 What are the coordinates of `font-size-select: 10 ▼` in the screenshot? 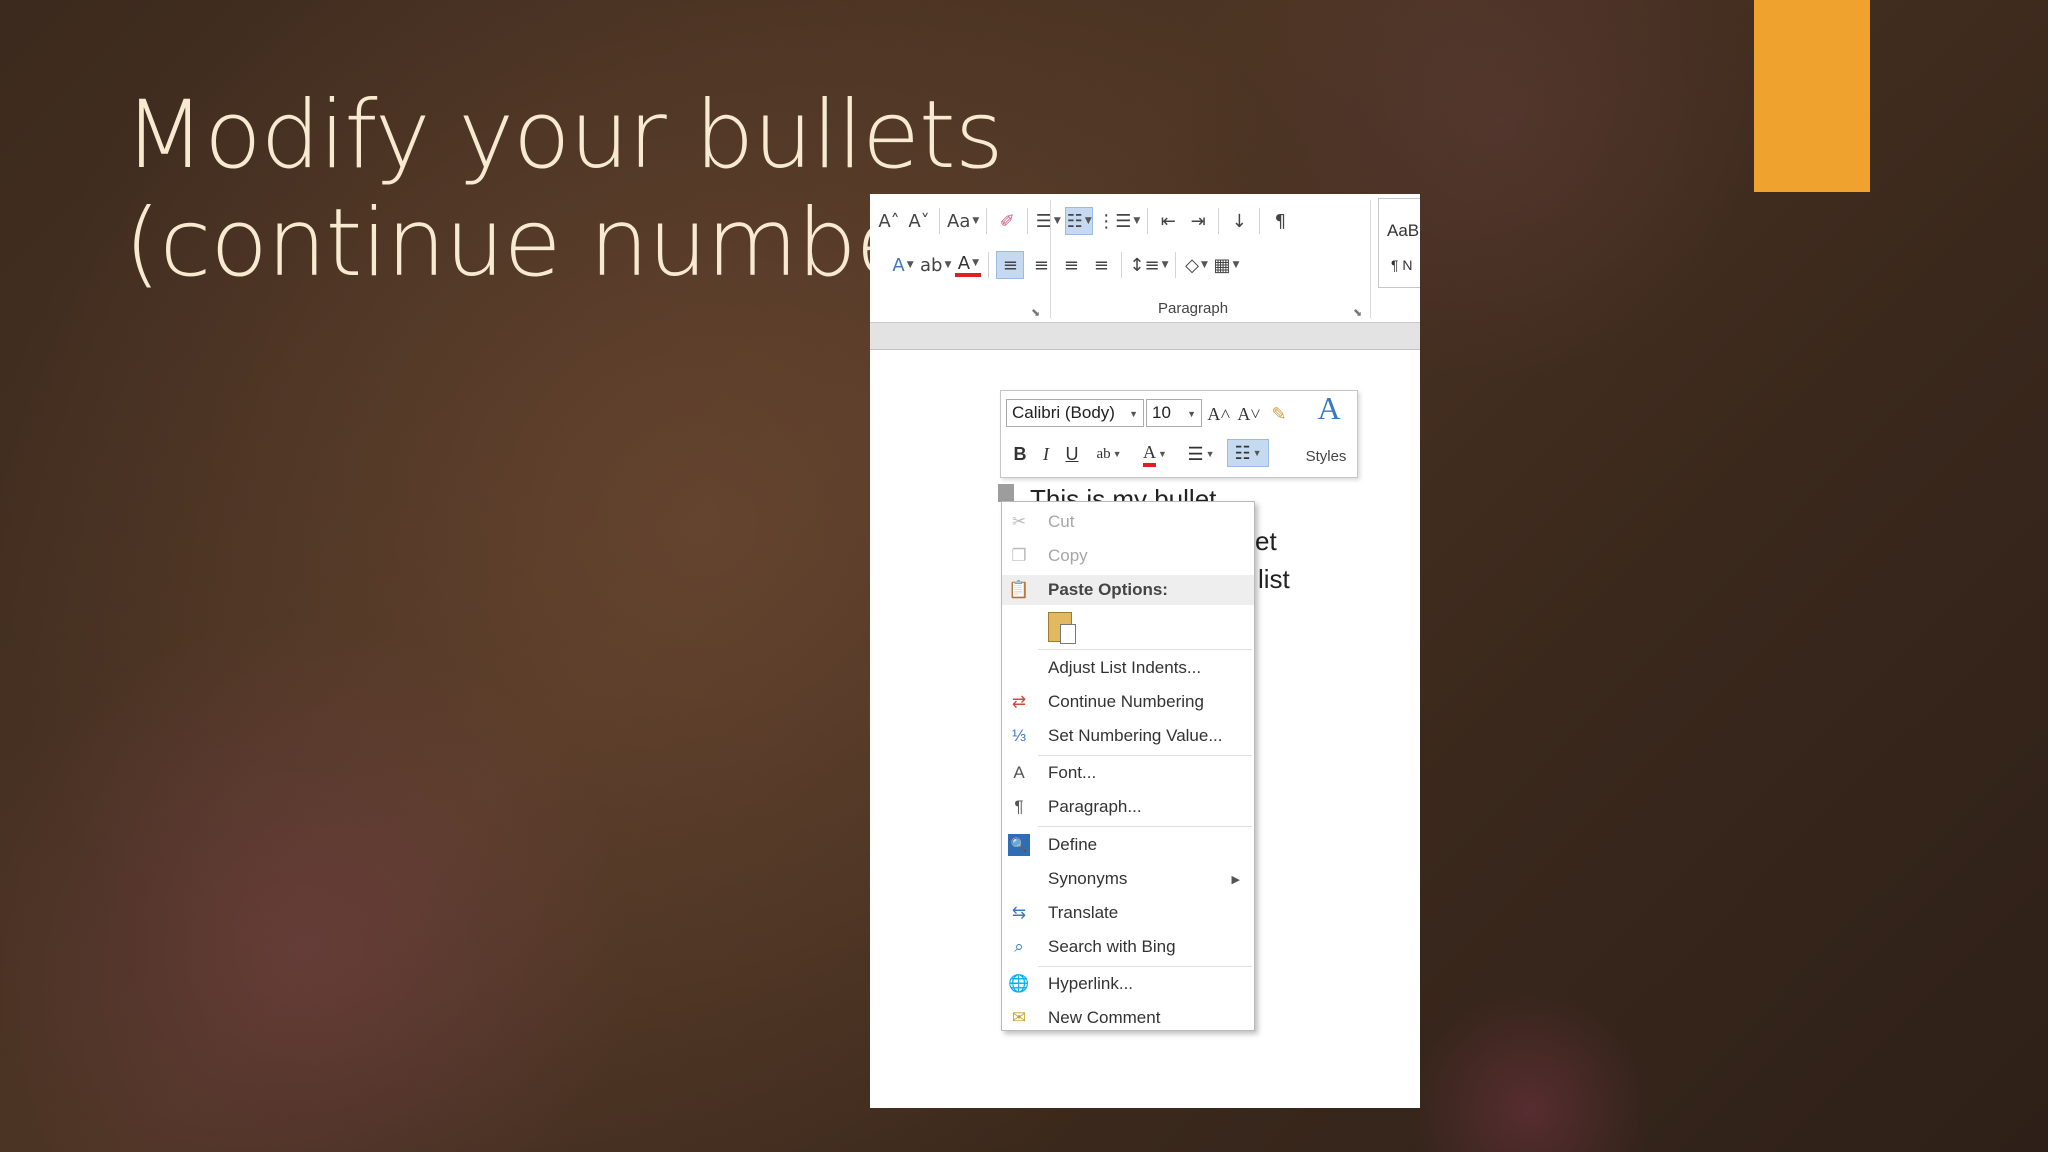 It's located at (1174, 413).